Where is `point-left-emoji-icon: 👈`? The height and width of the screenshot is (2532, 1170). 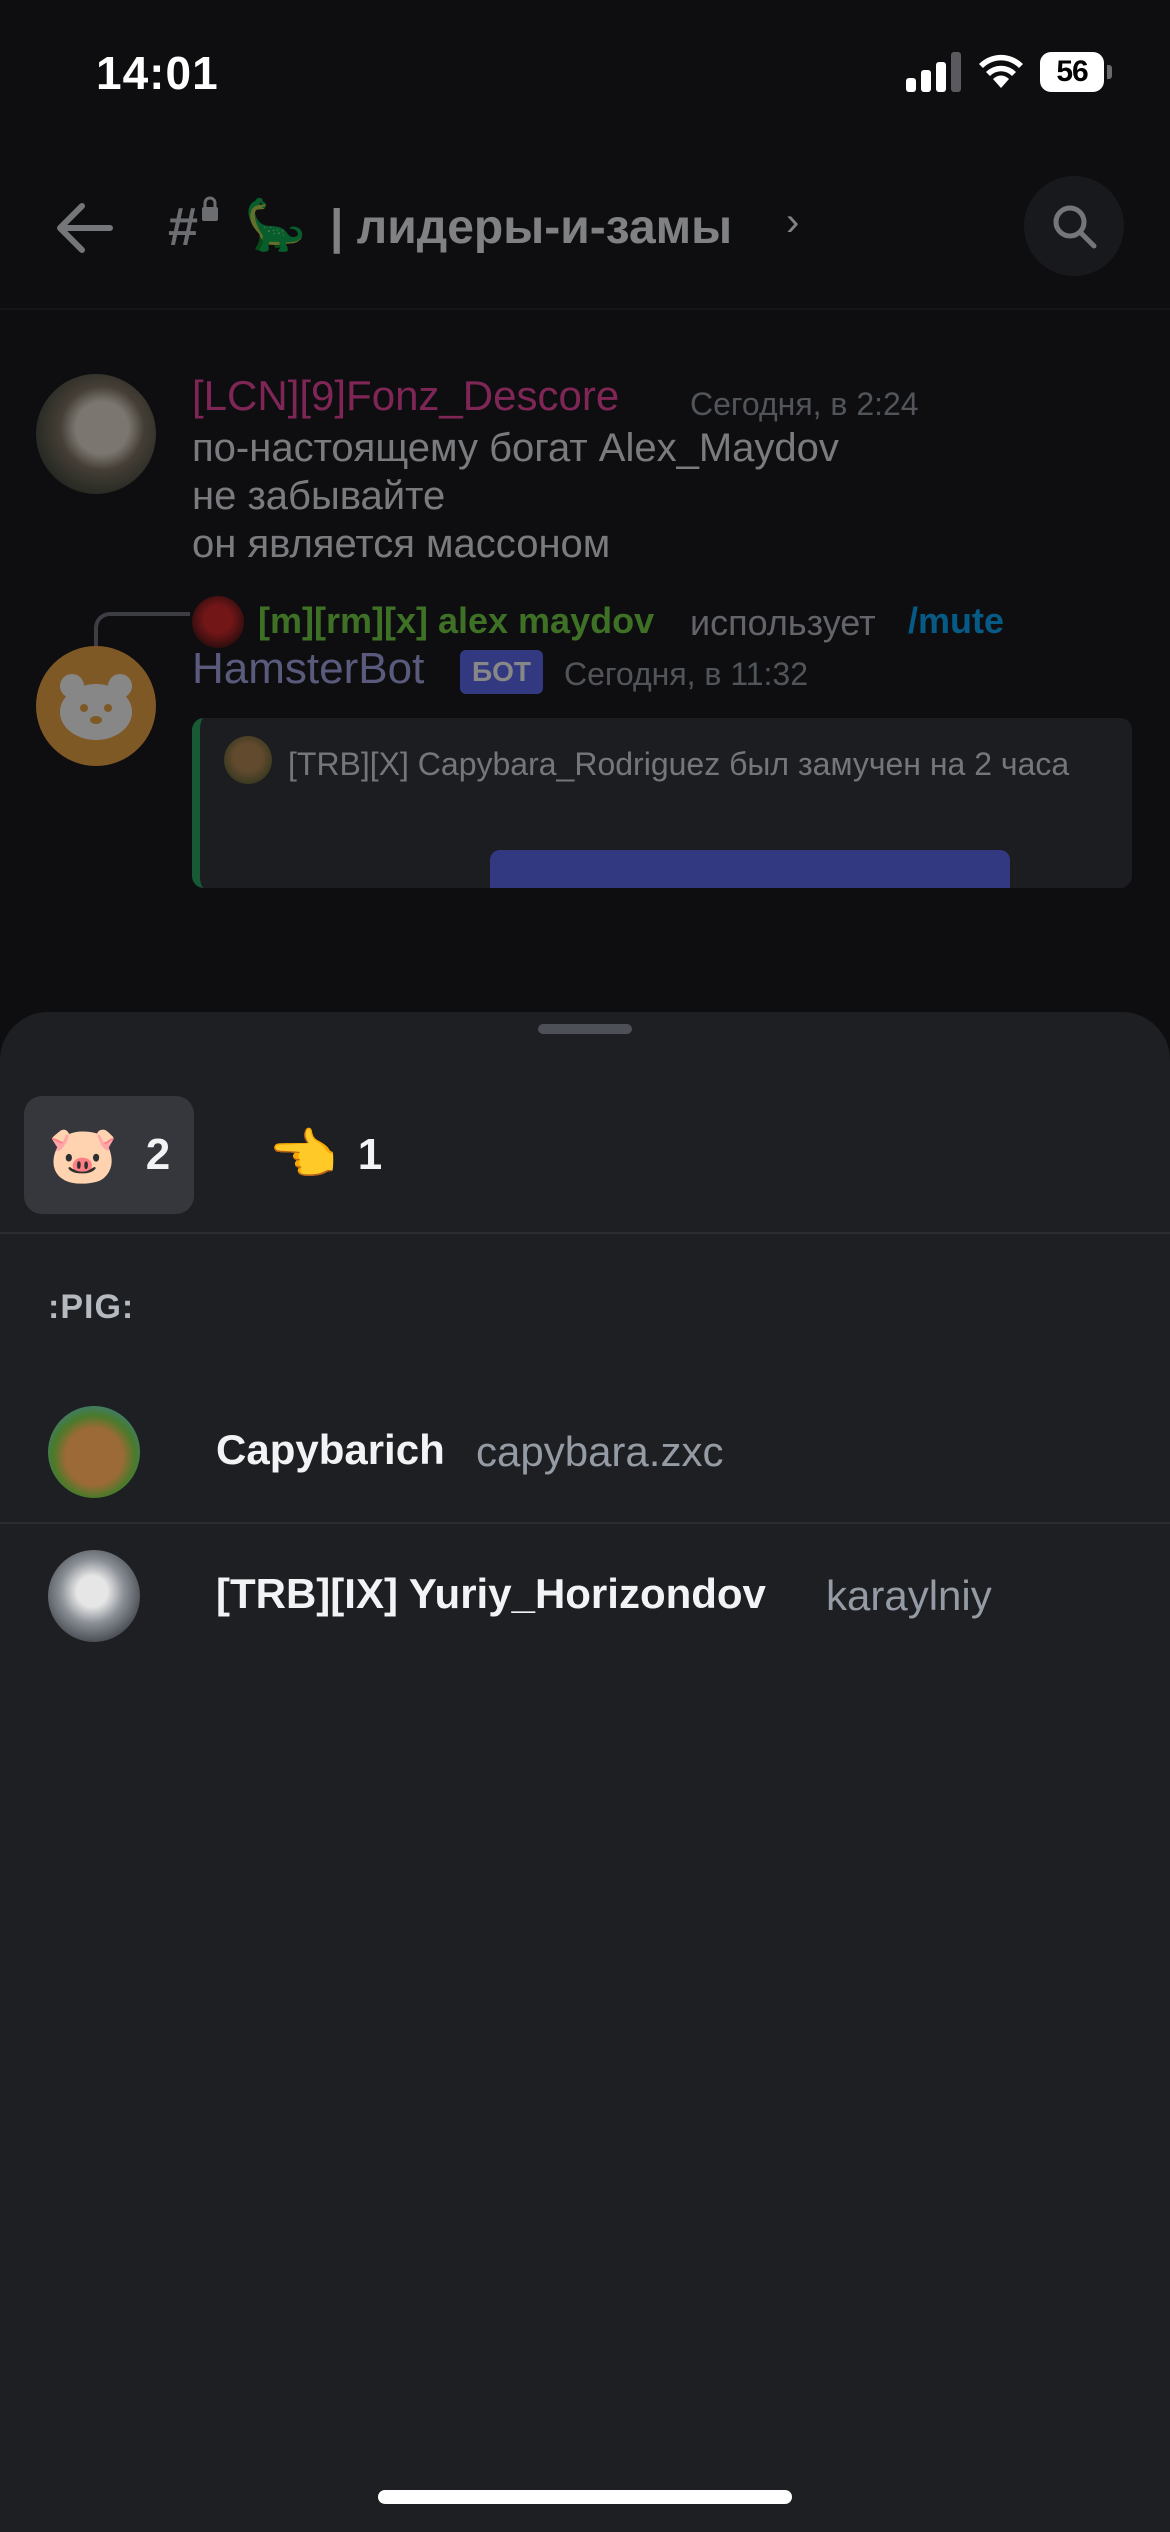 point-left-emoji-icon: 👈 is located at coordinates (303, 1154).